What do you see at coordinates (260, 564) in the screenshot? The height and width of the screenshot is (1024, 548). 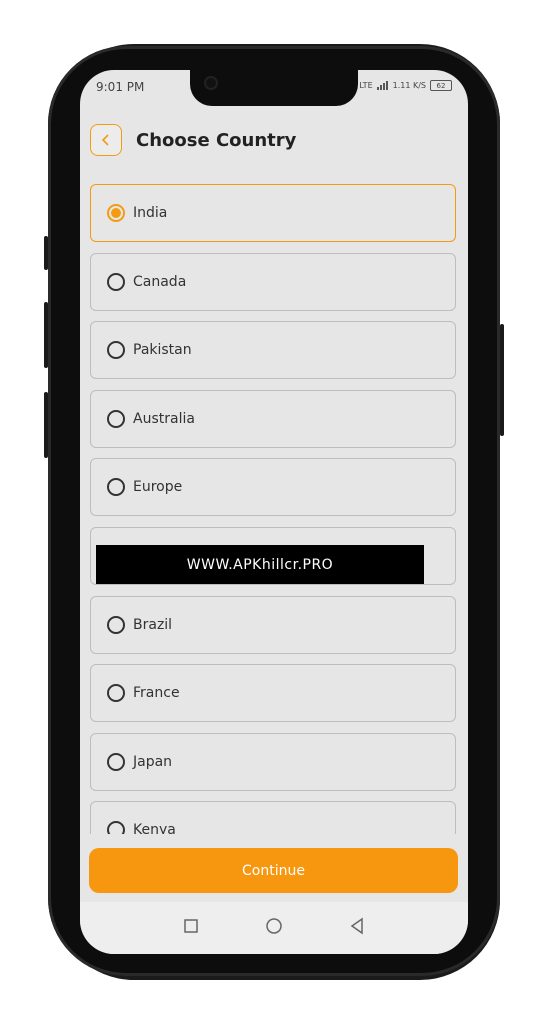 I see `watermark-banner: WWW.APKhillcr.PRO` at bounding box center [260, 564].